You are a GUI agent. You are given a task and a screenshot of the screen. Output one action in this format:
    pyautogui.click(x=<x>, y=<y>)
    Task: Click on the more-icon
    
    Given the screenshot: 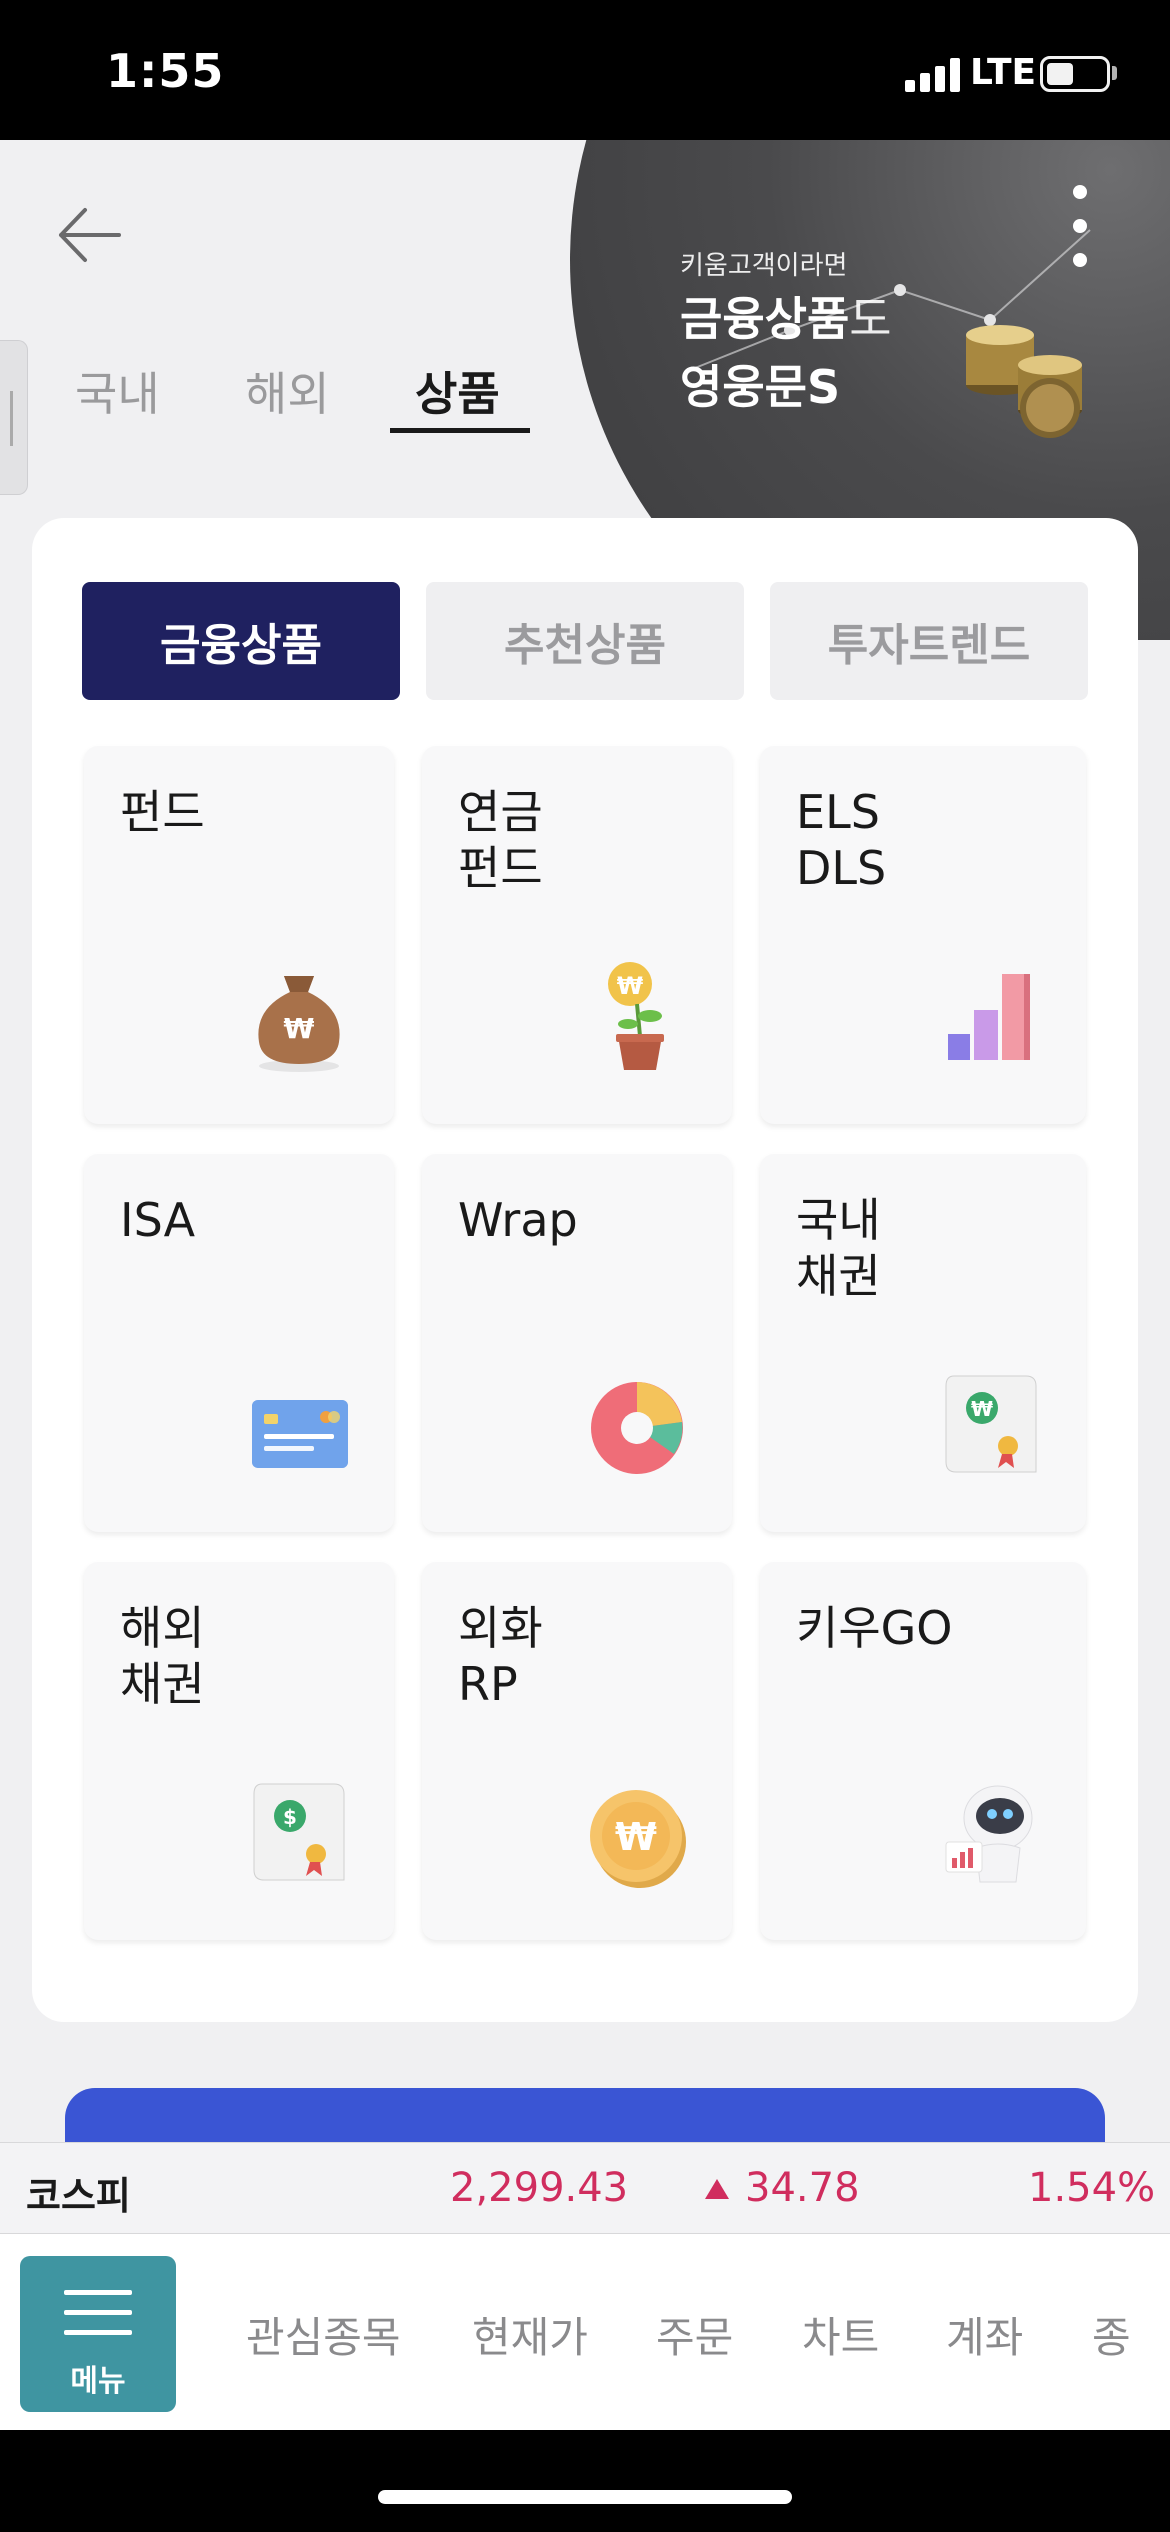 What is the action you would take?
    pyautogui.click(x=1080, y=235)
    